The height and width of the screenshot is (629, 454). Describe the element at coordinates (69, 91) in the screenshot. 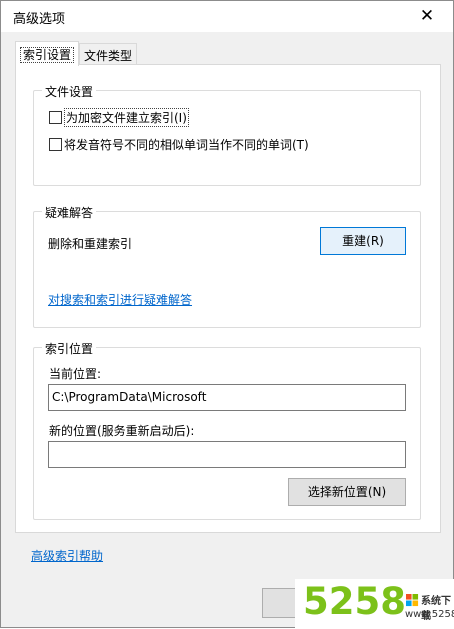

I see `file-settings-title: 文件设置` at that location.